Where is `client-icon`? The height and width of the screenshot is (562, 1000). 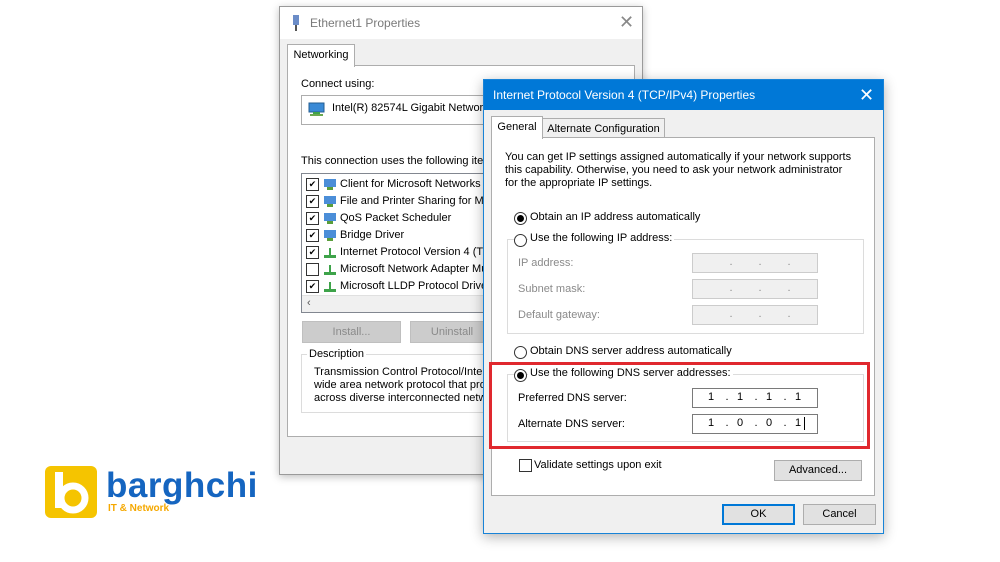
client-icon is located at coordinates (330, 184).